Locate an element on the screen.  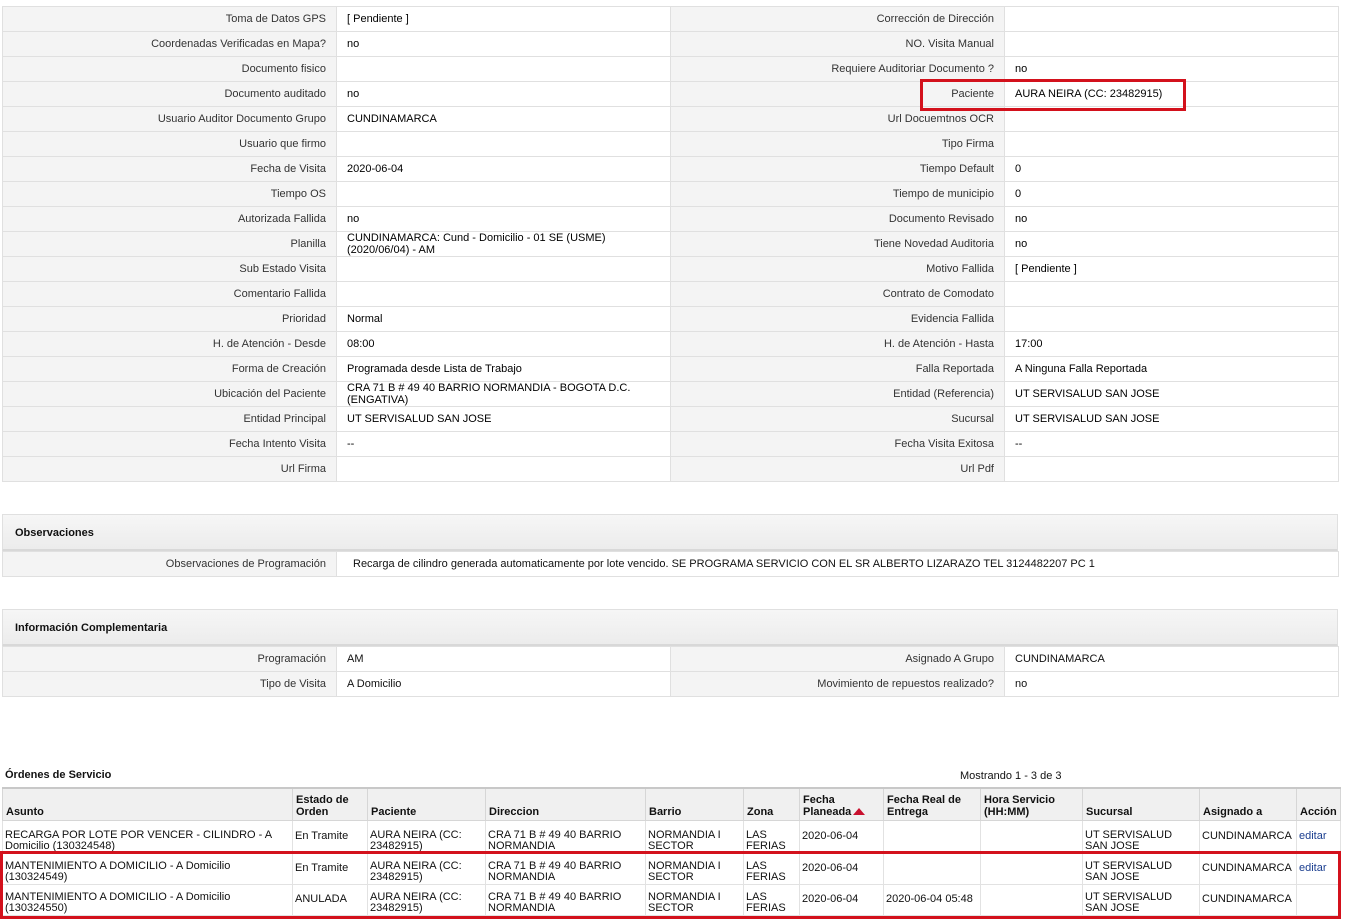
asignado-a-grupo-value: CUNDINAMARCA is located at coordinates (1171, 659).